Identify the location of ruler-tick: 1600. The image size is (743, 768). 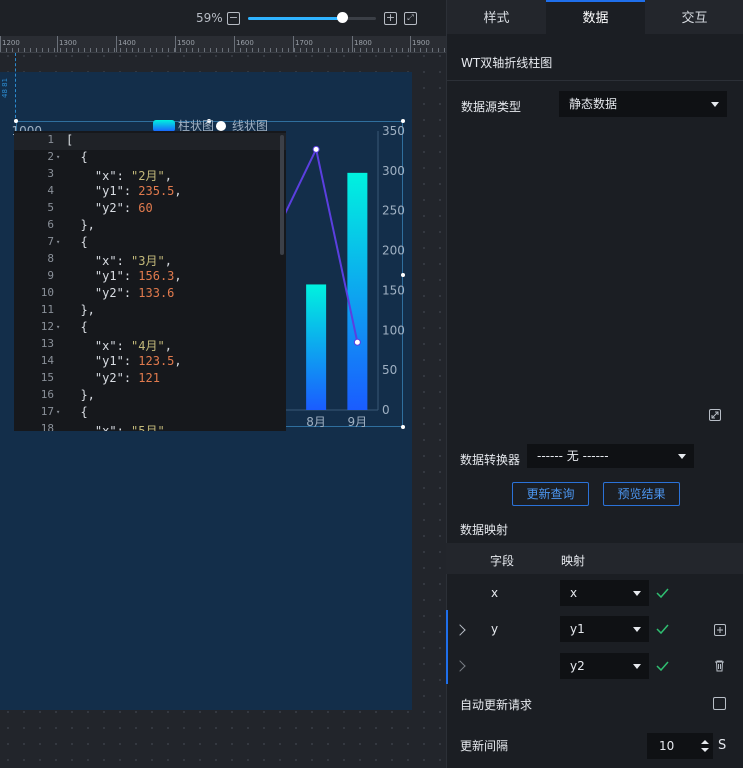
(244, 44).